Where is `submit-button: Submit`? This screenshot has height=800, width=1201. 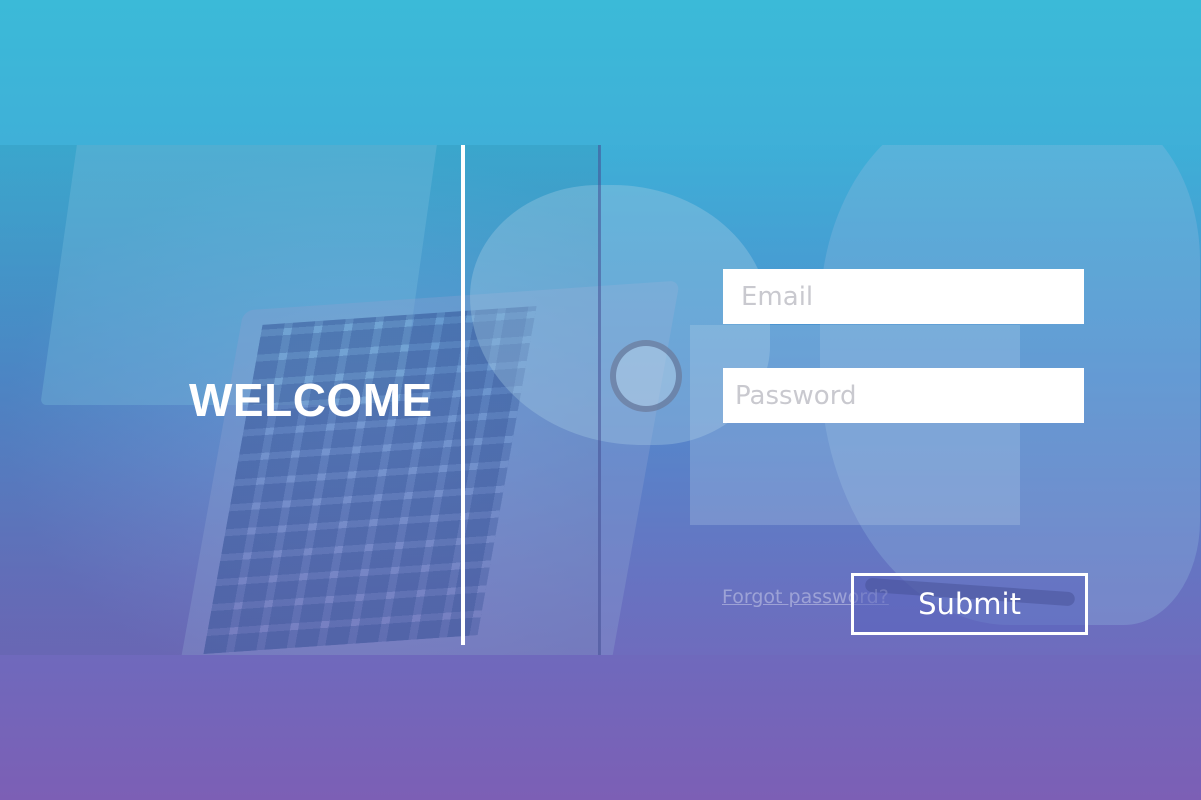 submit-button: Submit is located at coordinates (969, 604).